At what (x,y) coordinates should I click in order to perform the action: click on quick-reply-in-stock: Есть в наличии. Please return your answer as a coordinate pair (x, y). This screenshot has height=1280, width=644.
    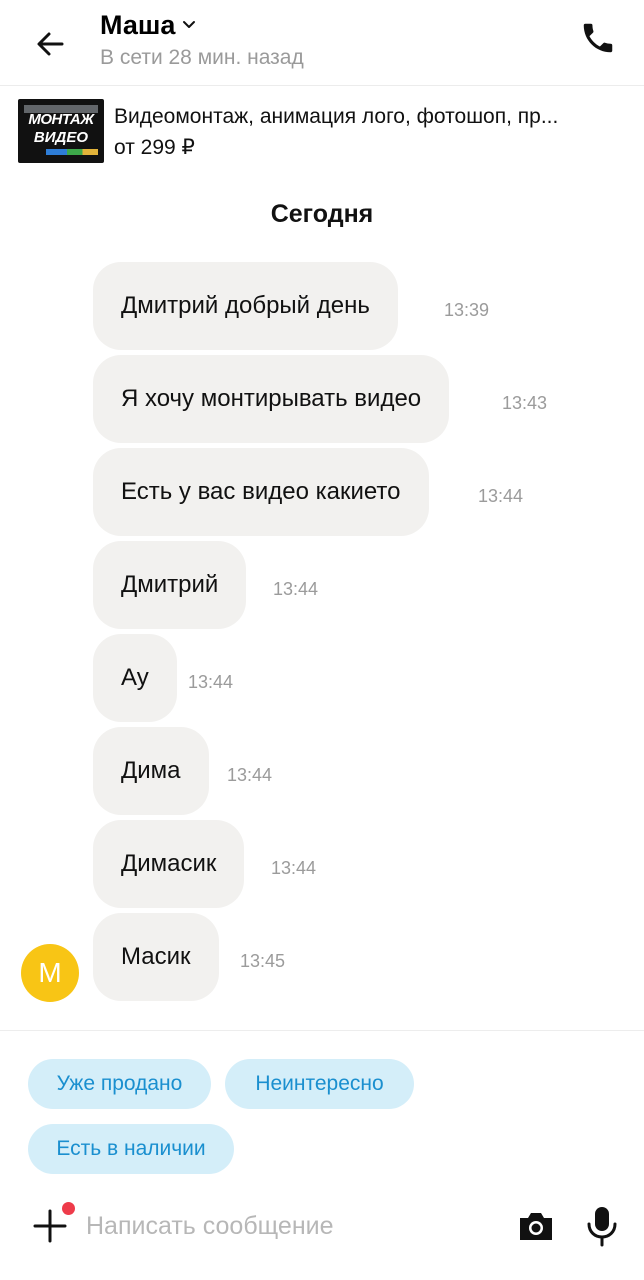
    Looking at the image, I should click on (131, 1149).